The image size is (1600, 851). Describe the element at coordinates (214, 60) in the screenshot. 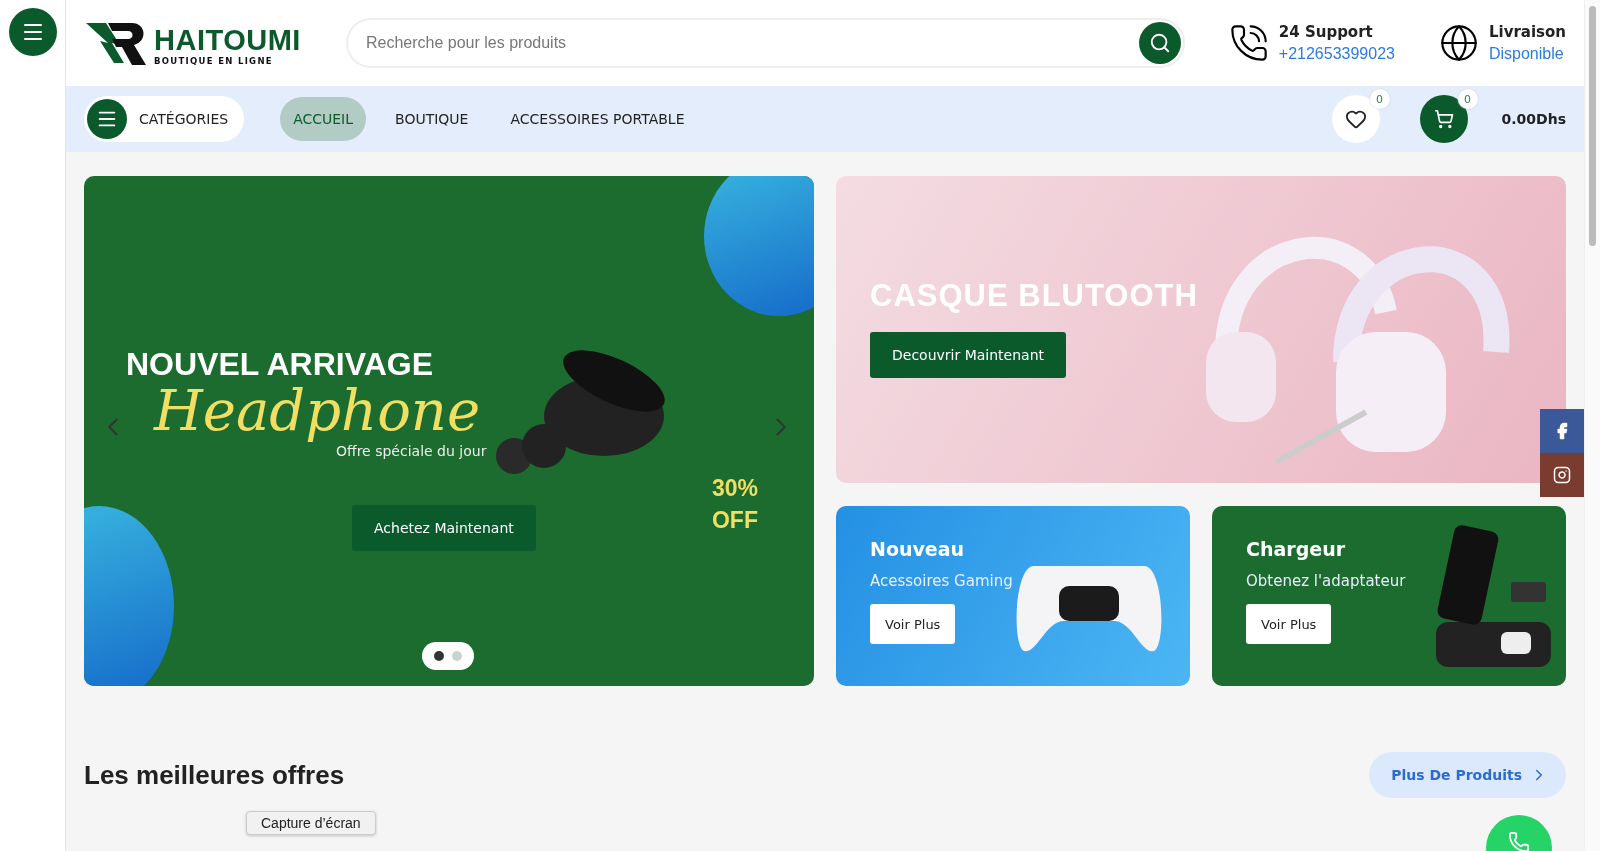

I see `logo-tagline: BOUTIQUE EN LIGNE` at that location.